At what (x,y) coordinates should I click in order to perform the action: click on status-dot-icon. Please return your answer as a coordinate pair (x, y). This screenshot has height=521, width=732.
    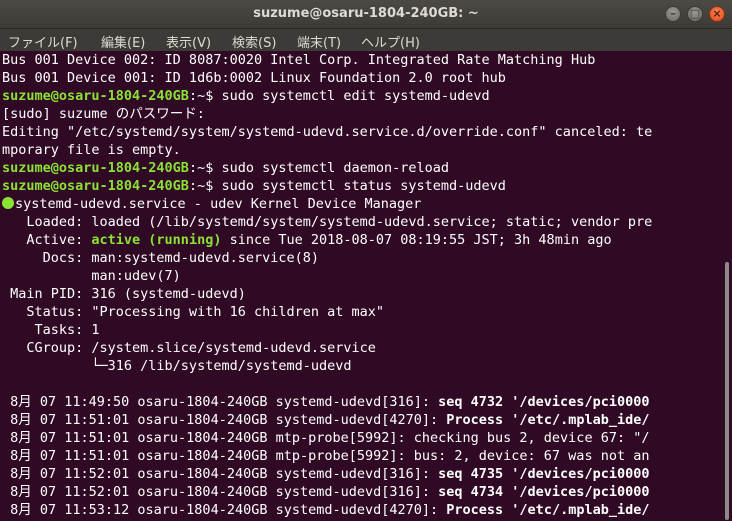
    Looking at the image, I should click on (8, 203).